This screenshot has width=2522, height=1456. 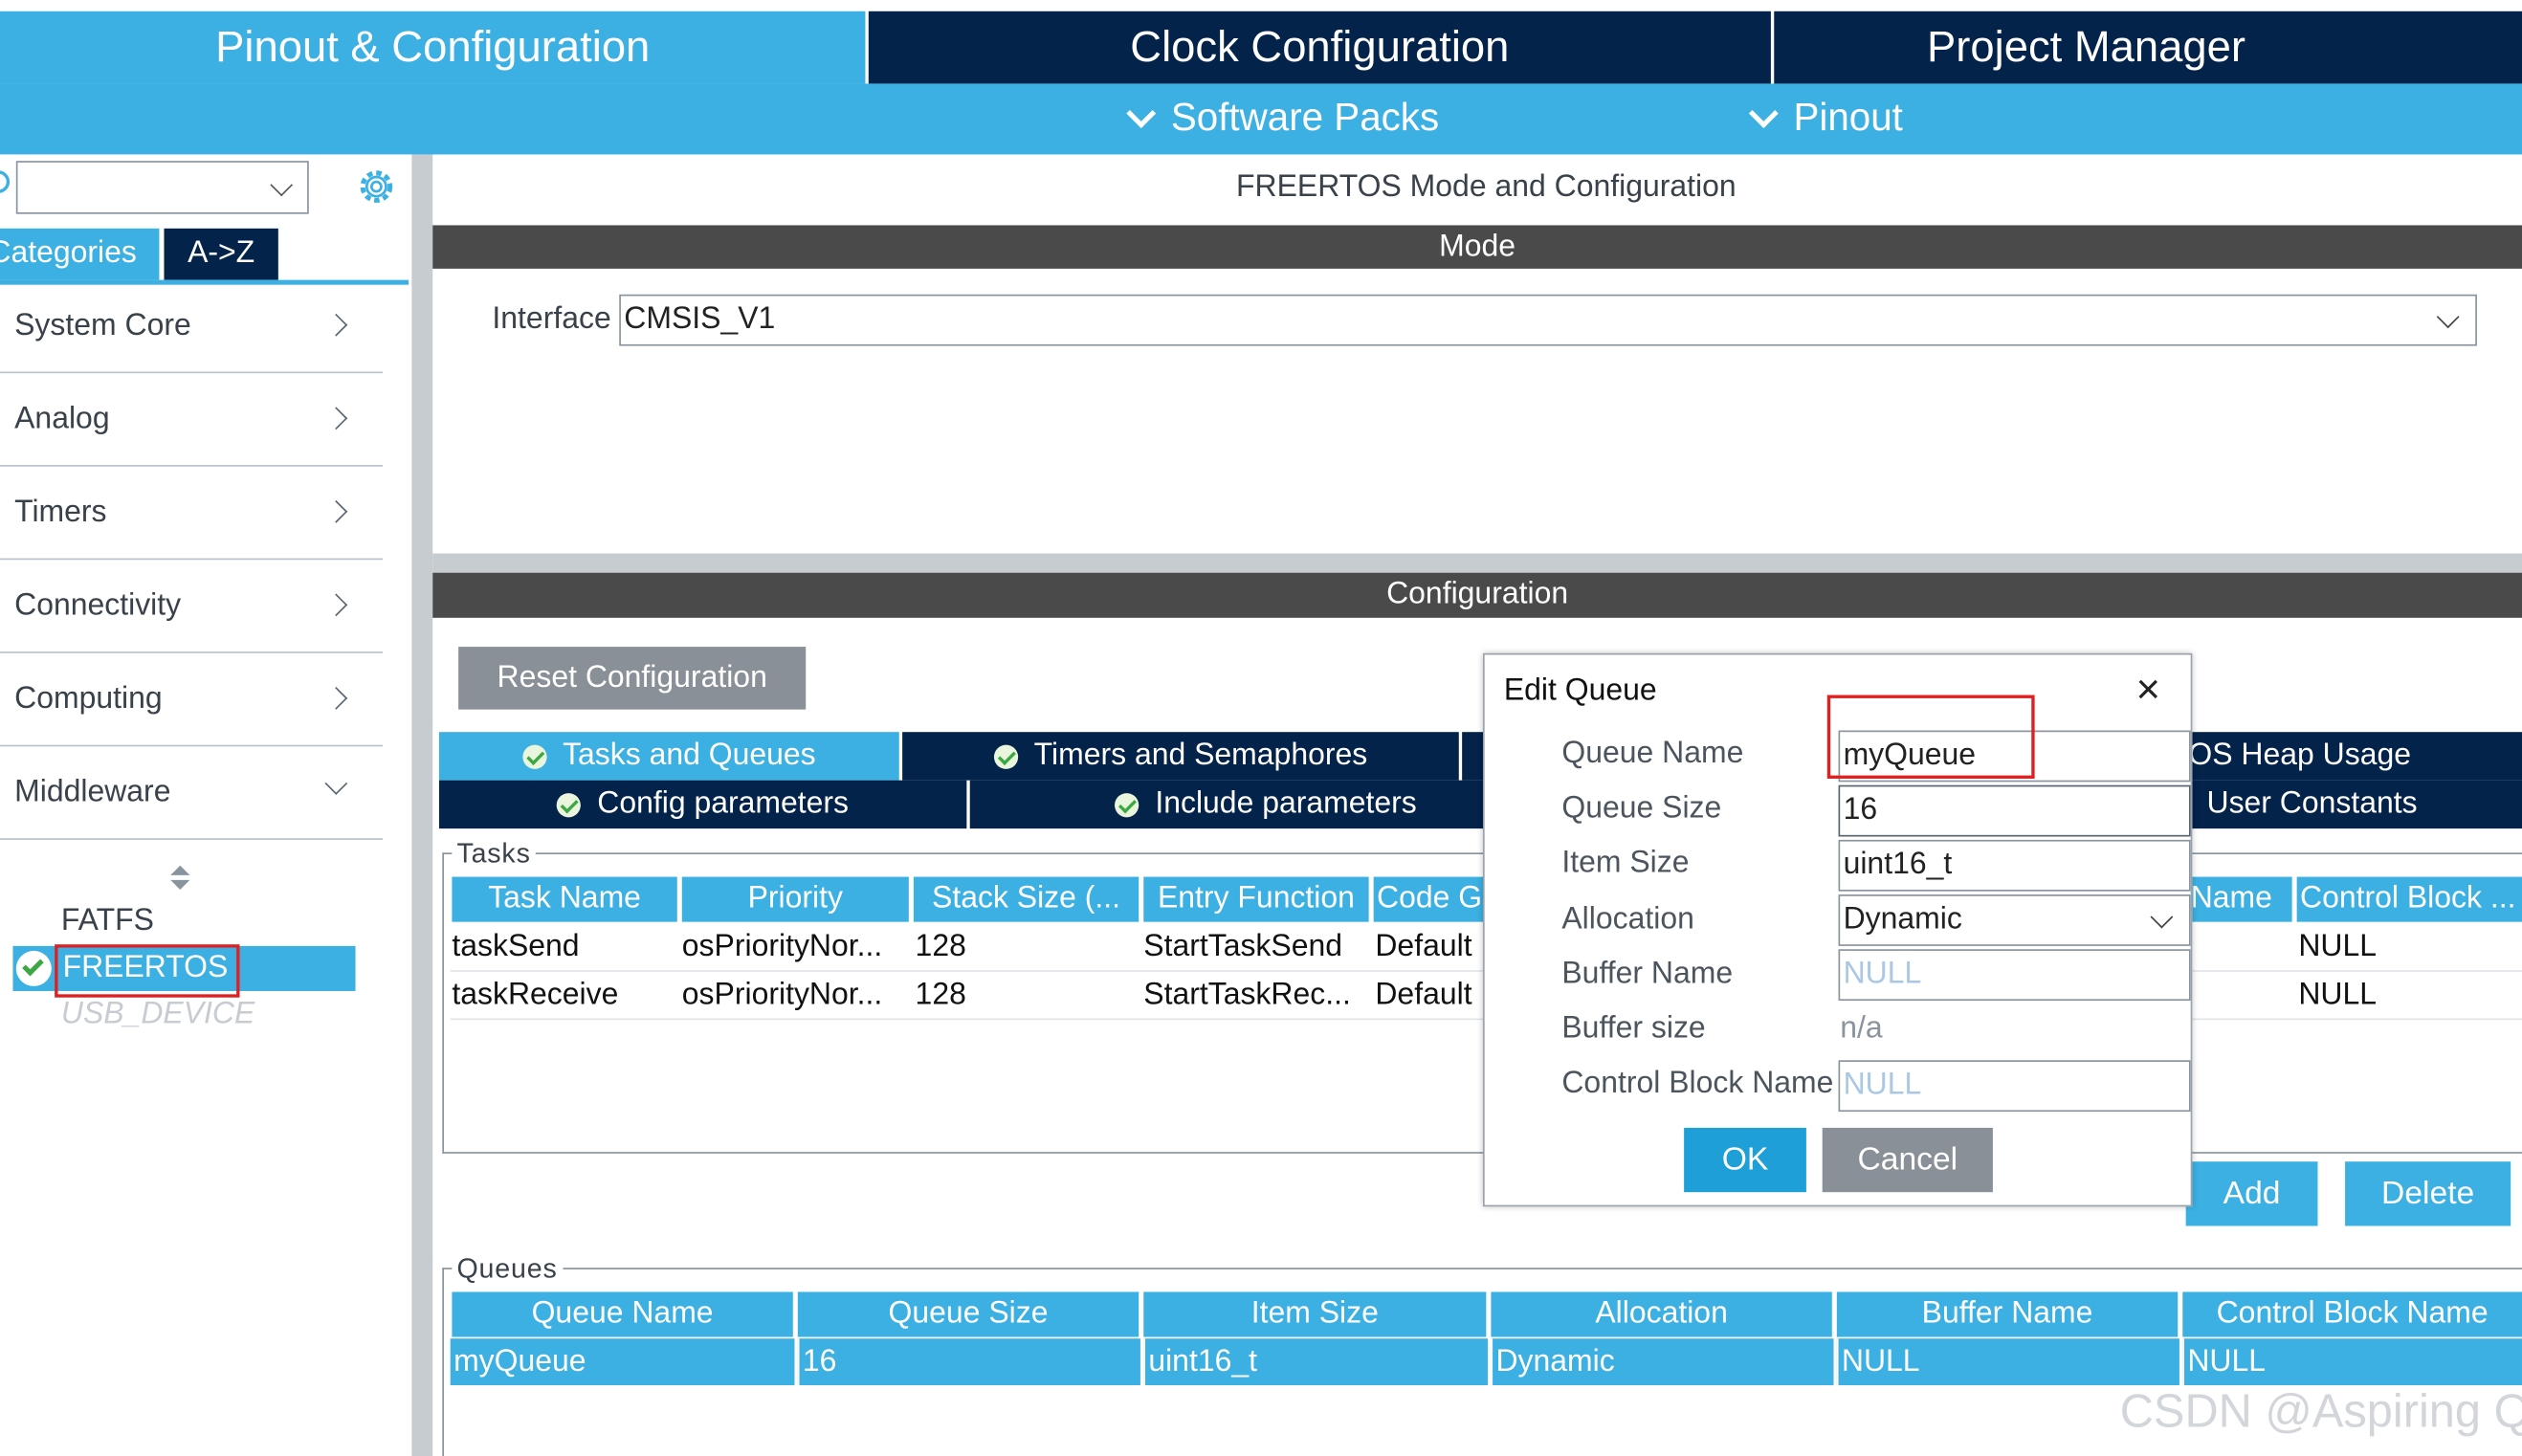 I want to click on queue-cell: myQueue, so click(x=623, y=1362).